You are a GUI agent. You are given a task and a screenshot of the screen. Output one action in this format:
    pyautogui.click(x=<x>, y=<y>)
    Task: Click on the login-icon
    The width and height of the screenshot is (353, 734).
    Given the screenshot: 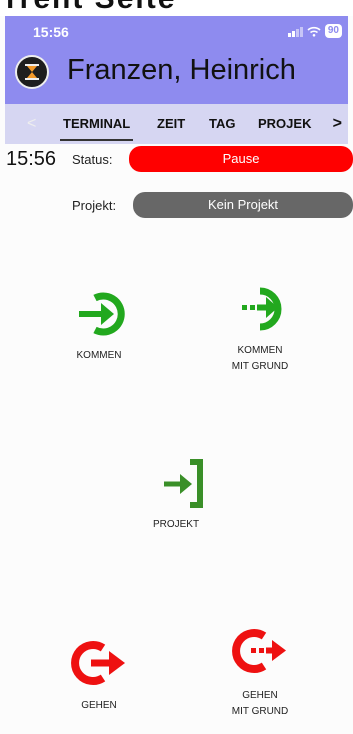 What is the action you would take?
    pyautogui.click(x=102, y=314)
    